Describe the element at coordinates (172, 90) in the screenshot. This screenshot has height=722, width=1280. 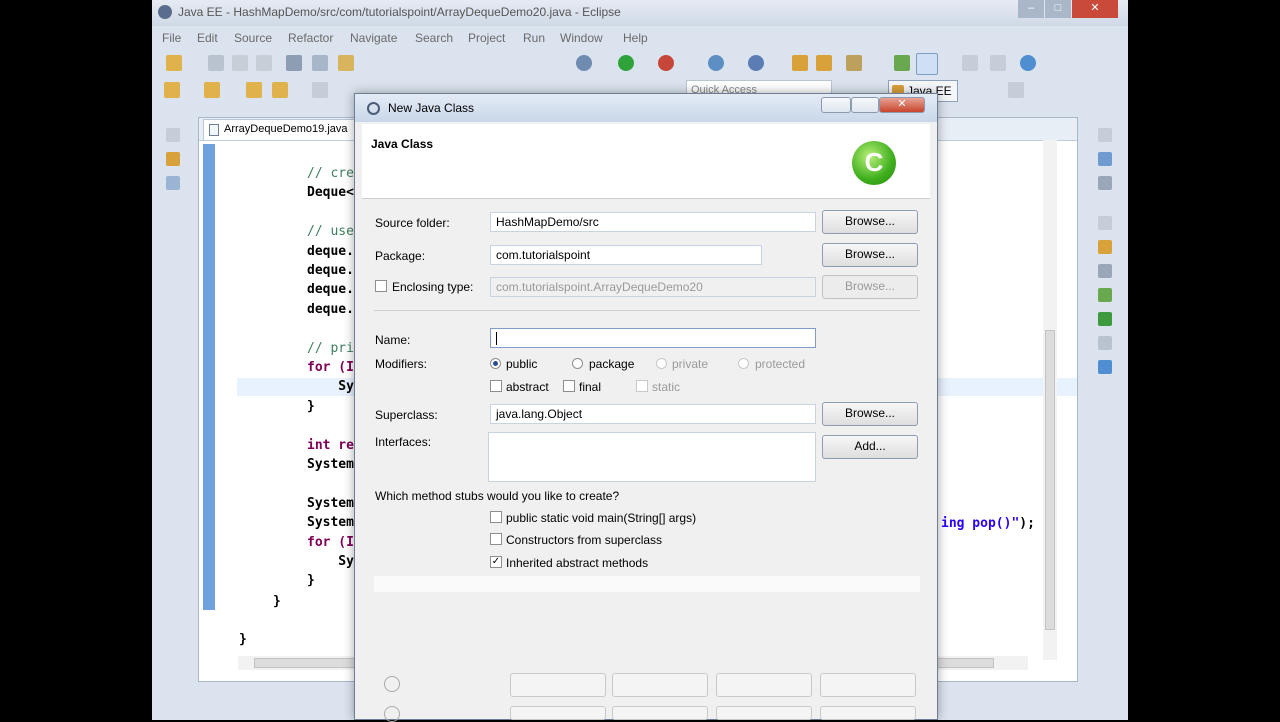
I see `annotation-icon` at that location.